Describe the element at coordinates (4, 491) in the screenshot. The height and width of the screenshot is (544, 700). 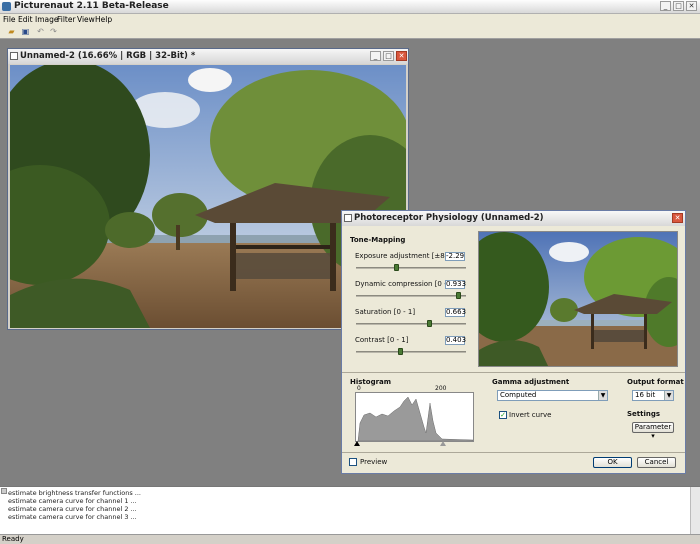
I see `log-collapse-icon` at that location.